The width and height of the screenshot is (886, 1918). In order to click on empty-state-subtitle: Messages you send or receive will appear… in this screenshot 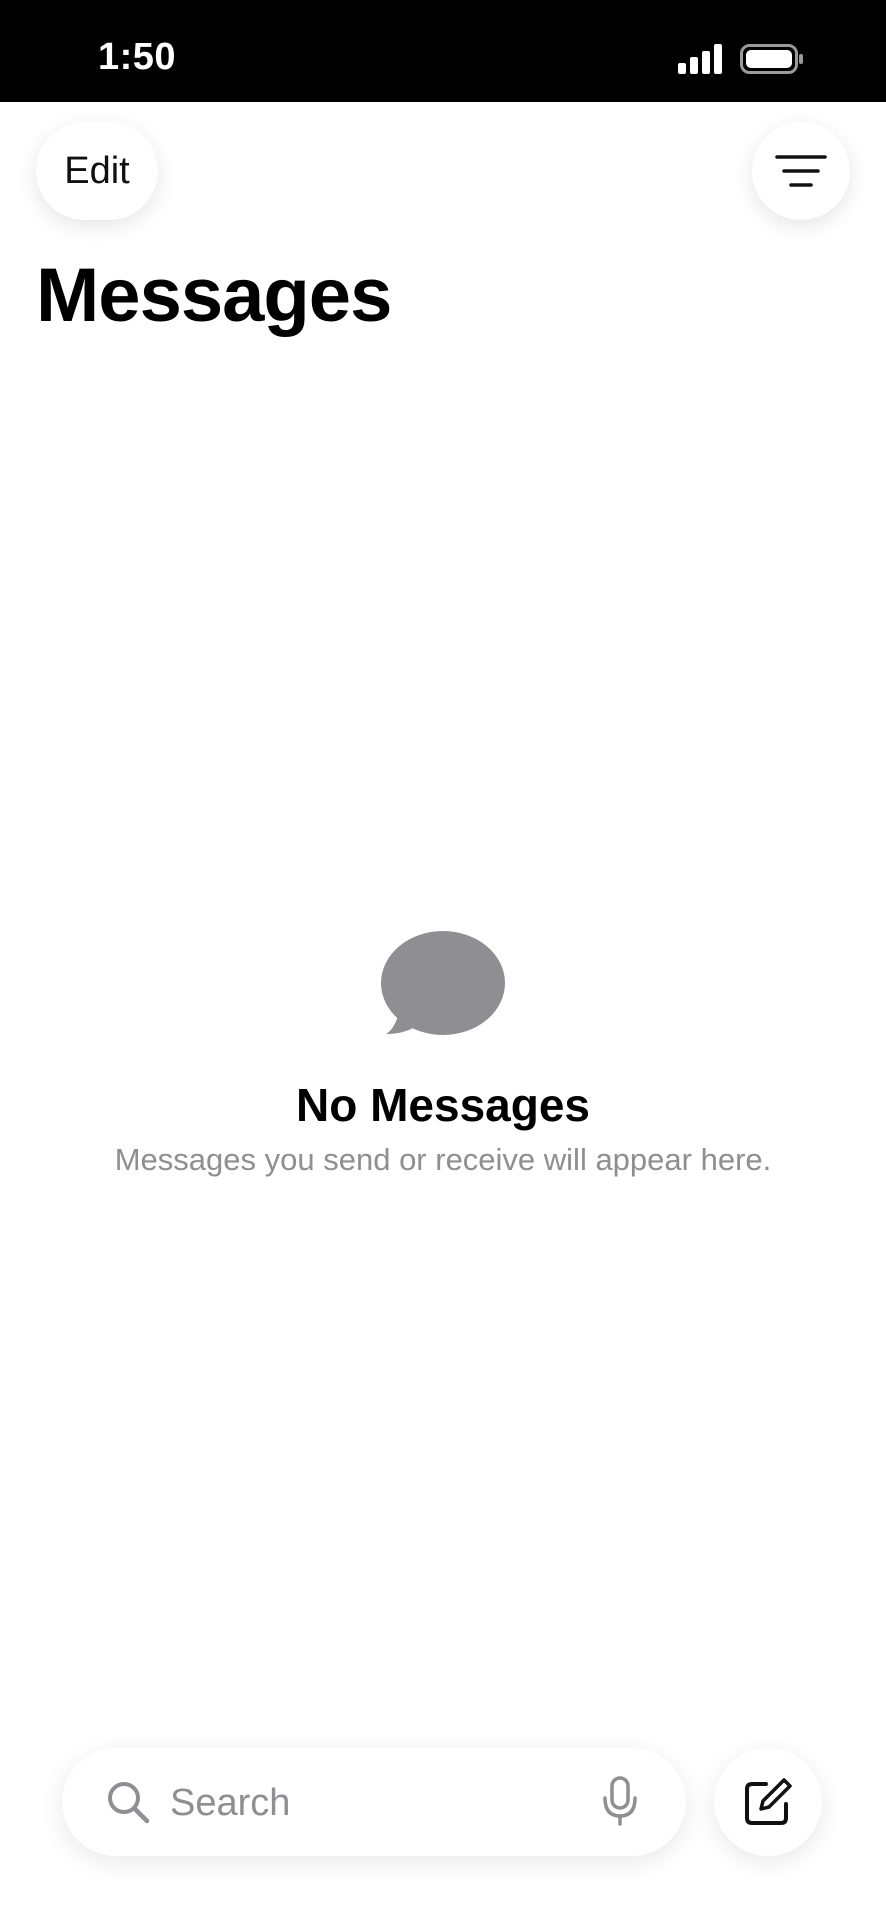, I will do `click(443, 1159)`.